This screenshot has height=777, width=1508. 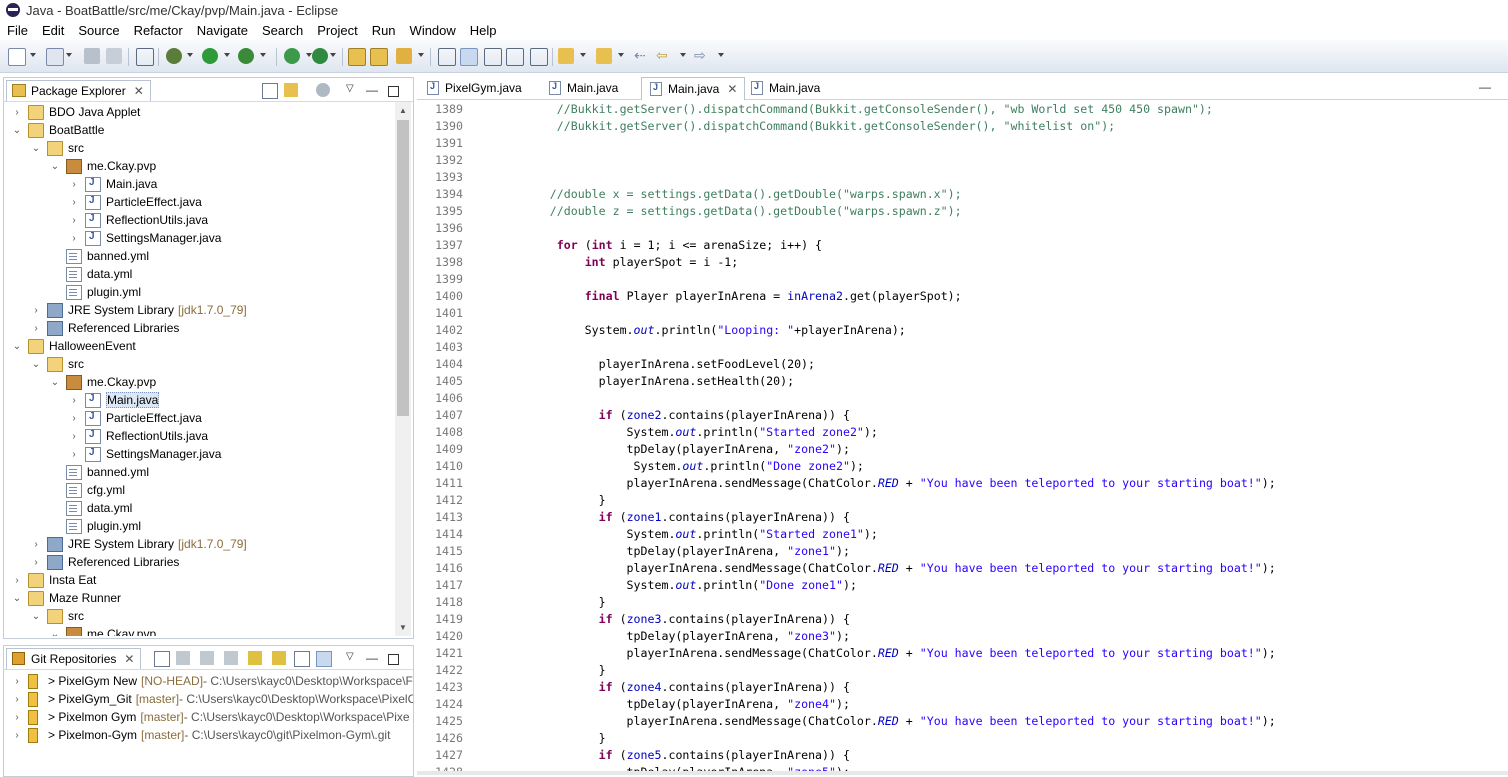 I want to click on tree-item: ⌄ me.Ckay.pvp, so click(x=103, y=166).